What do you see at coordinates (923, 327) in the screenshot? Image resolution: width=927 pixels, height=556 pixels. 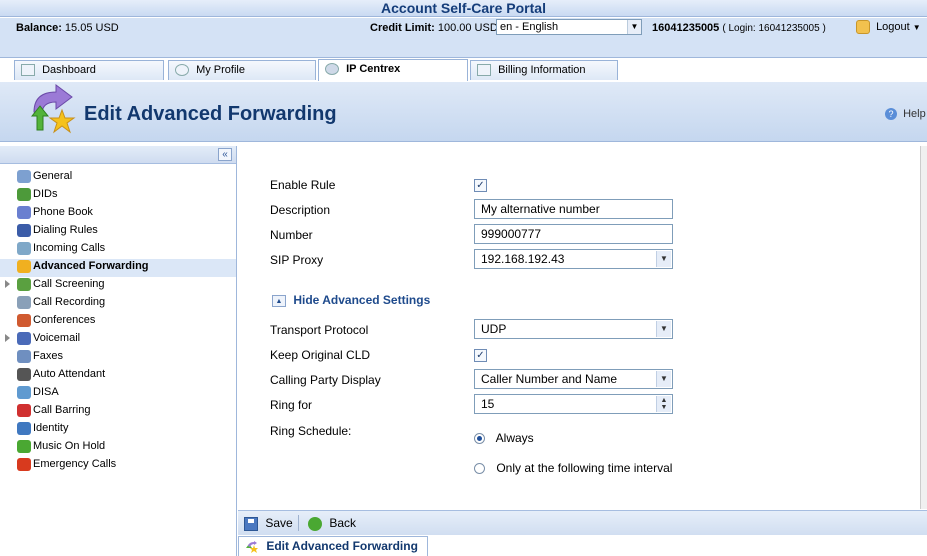 I see `content-scrollbar` at bounding box center [923, 327].